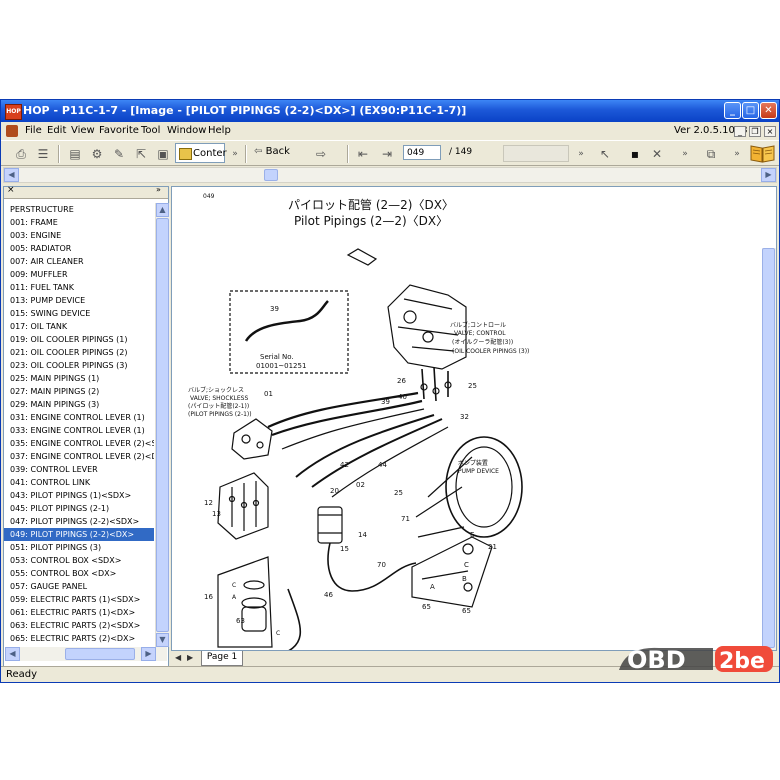 Image resolution: width=780 pixels, height=780 pixels. Describe the element at coordinates (163, 154) in the screenshot. I see `clipboard-icon: ▣` at that location.